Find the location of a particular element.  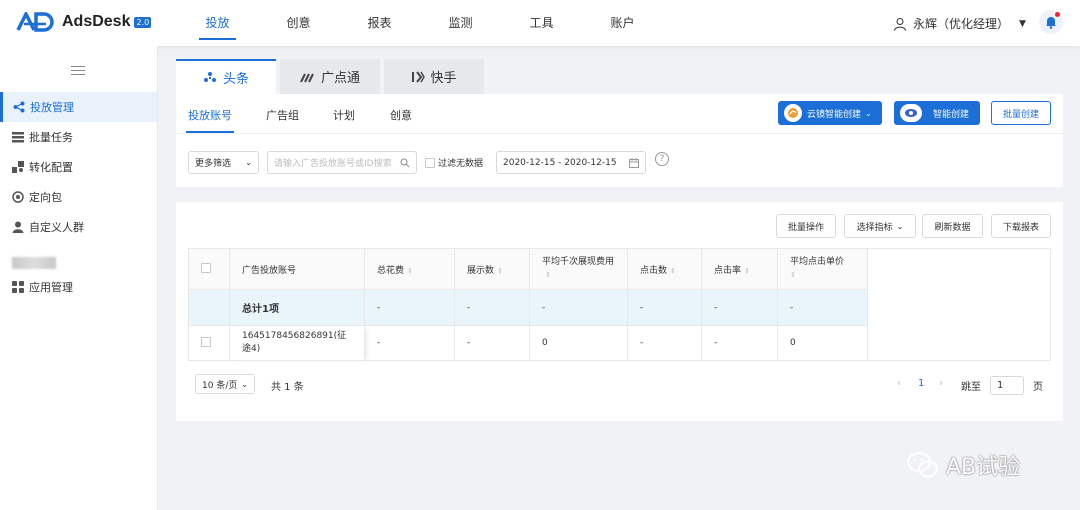

column-header-label: 平均点击单价 is located at coordinates (817, 262).